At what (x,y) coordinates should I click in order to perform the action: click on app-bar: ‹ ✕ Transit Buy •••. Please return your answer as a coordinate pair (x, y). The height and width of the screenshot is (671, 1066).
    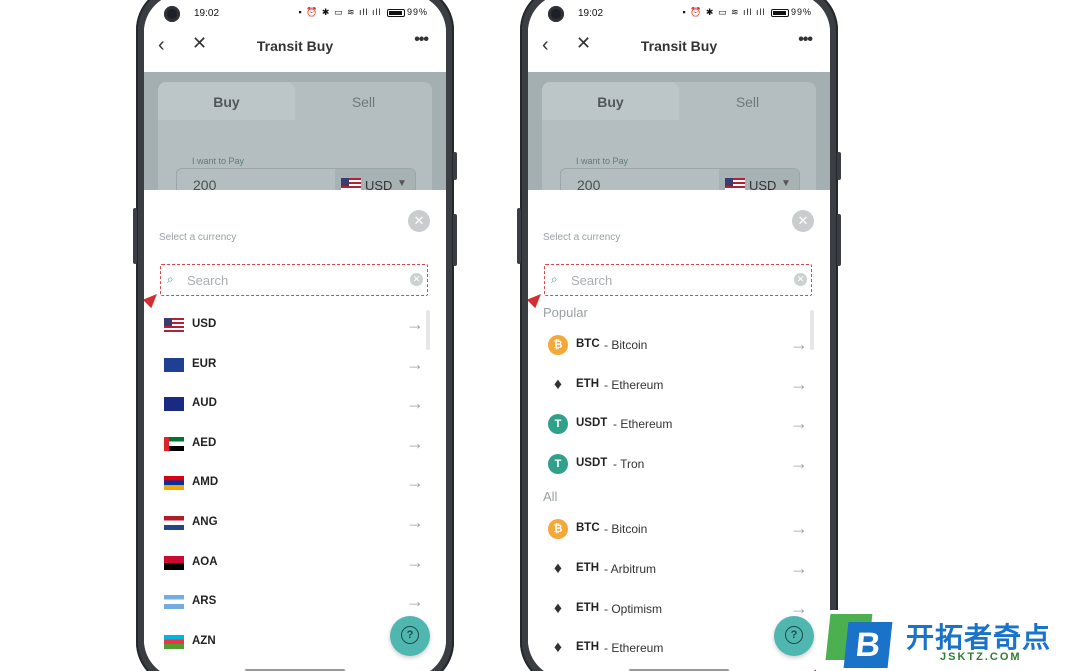
    Looking at the image, I should click on (679, 48).